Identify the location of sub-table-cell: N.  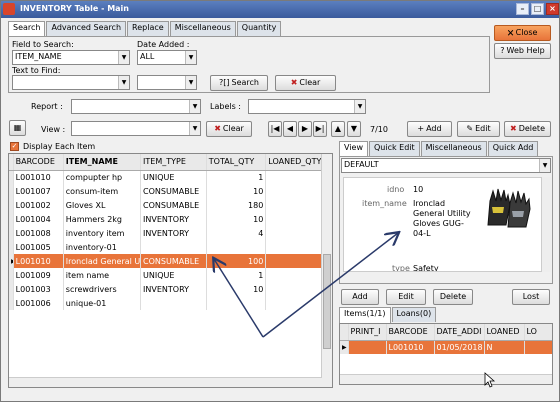
(504, 347).